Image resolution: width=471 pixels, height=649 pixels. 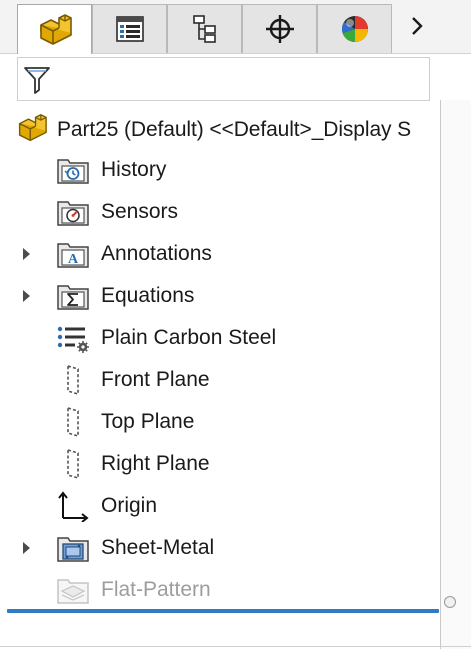 I want to click on tree-item-label: Sensors, so click(x=140, y=211).